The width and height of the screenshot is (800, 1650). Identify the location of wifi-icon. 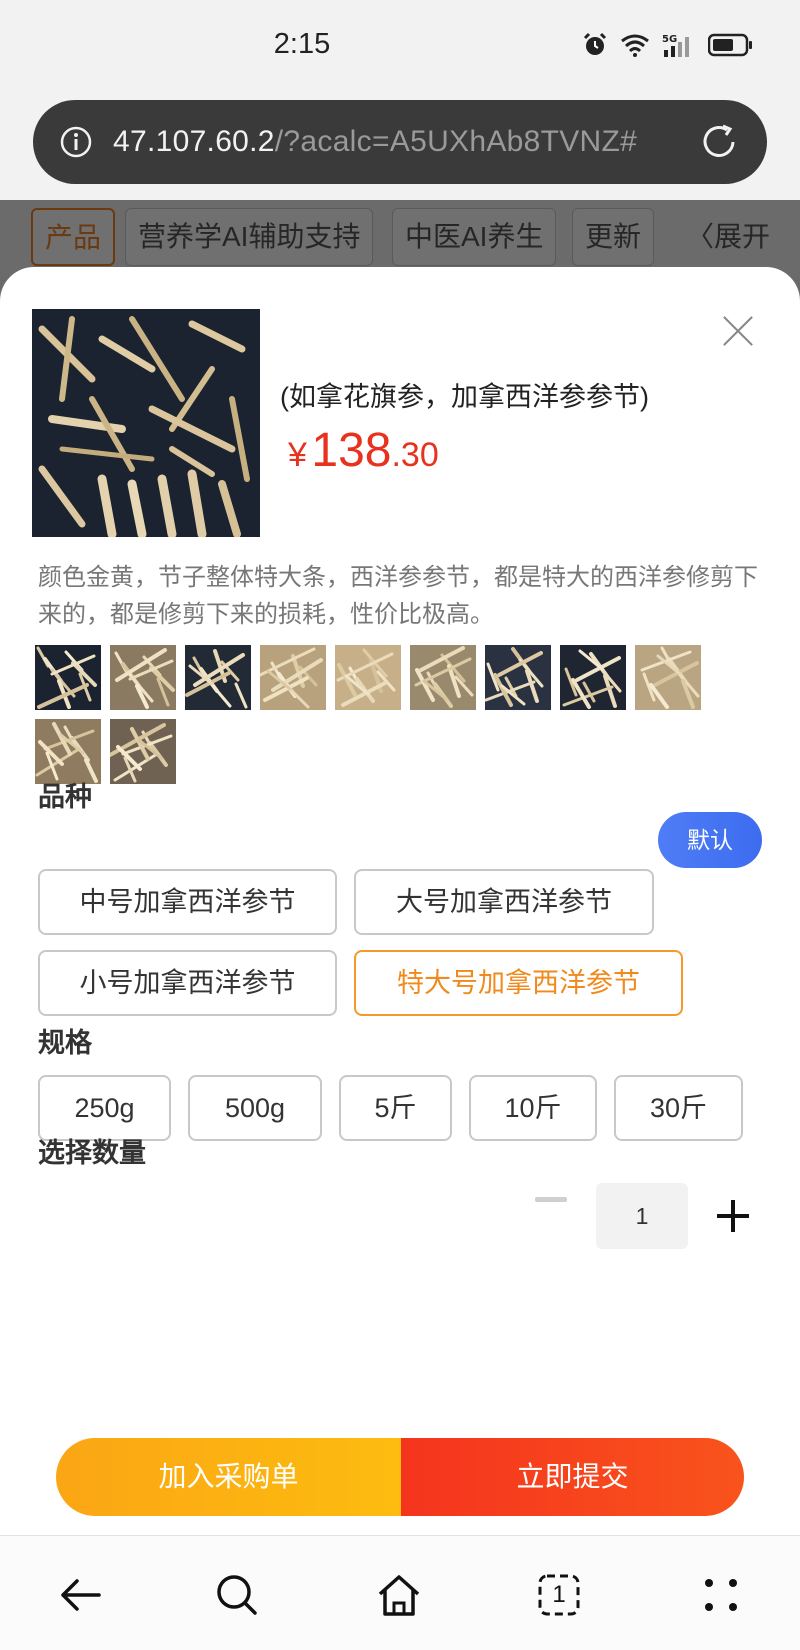
(635, 45).